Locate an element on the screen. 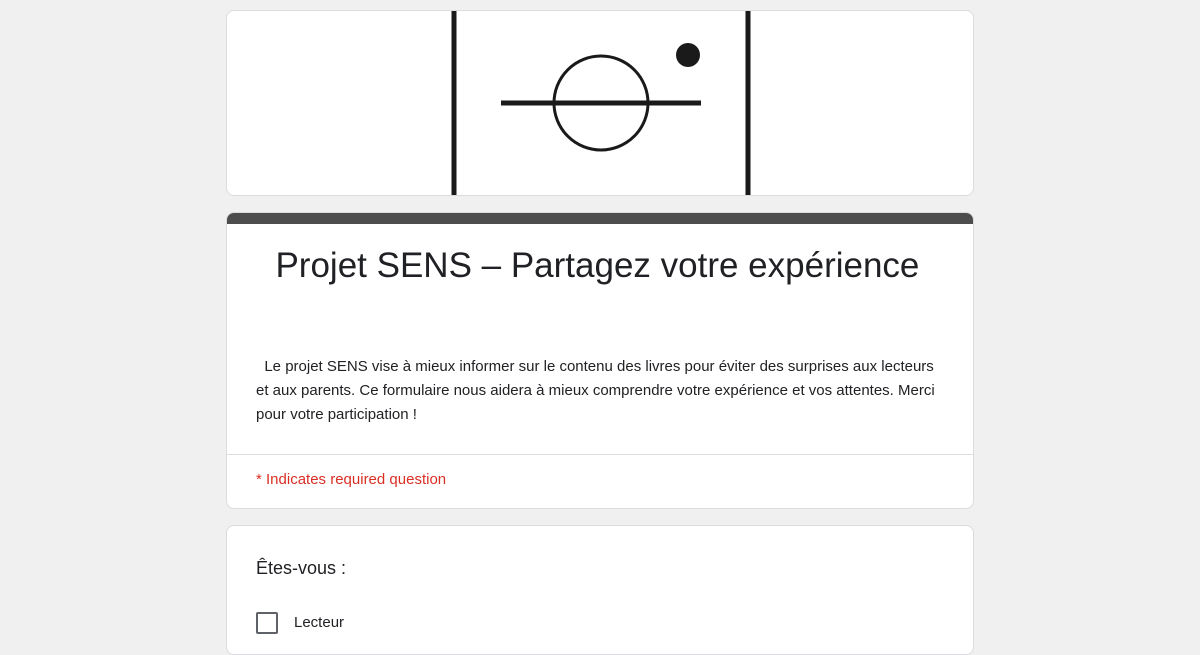  form-accent-bar is located at coordinates (600, 218).